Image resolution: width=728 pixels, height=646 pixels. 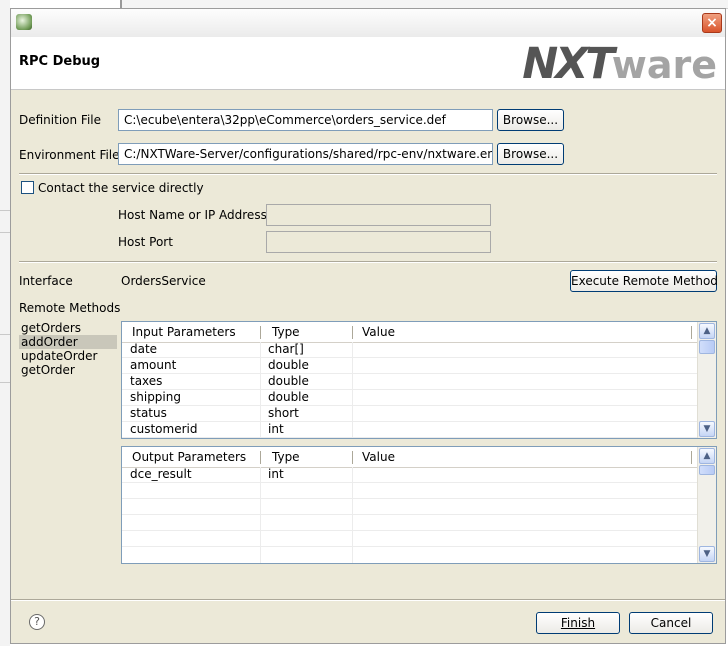 I want to click on help-icon: ?, so click(x=37, y=622).